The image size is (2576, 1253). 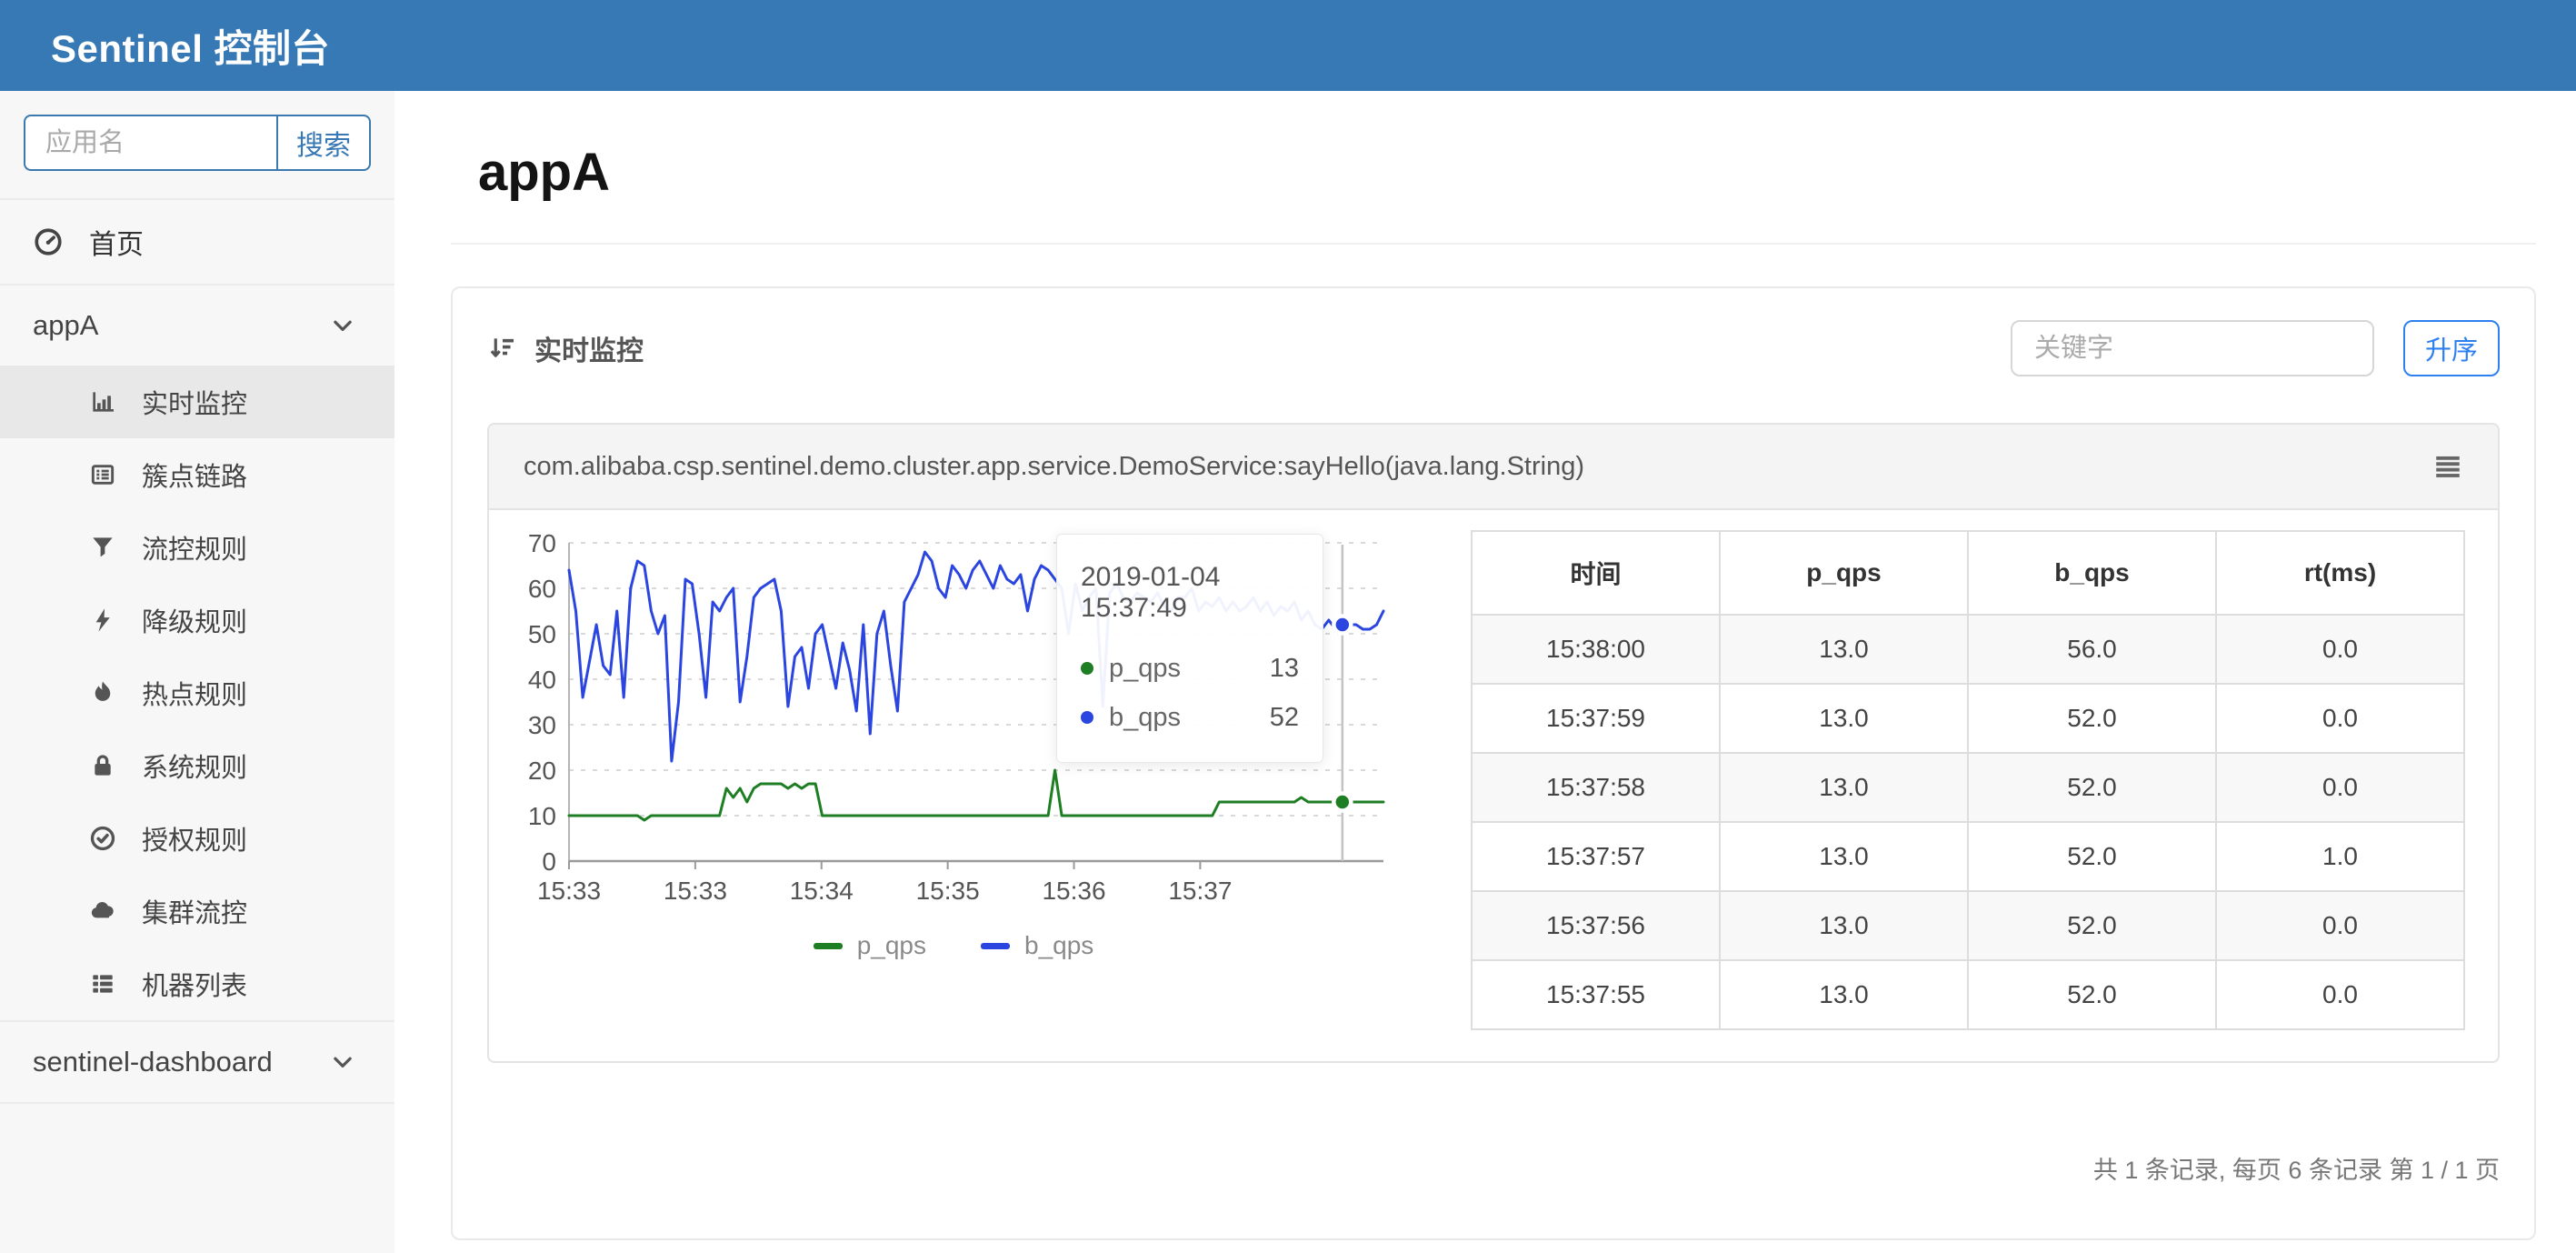 What do you see at coordinates (2092, 573) in the screenshot?
I see `column-header: b_qps` at bounding box center [2092, 573].